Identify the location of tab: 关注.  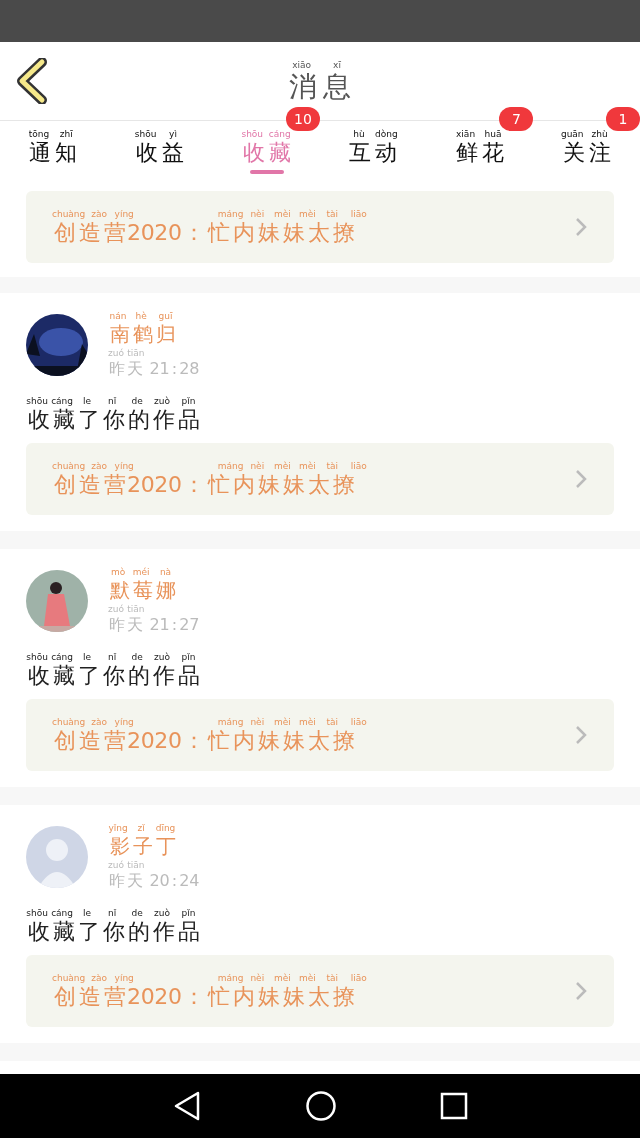
(586, 152).